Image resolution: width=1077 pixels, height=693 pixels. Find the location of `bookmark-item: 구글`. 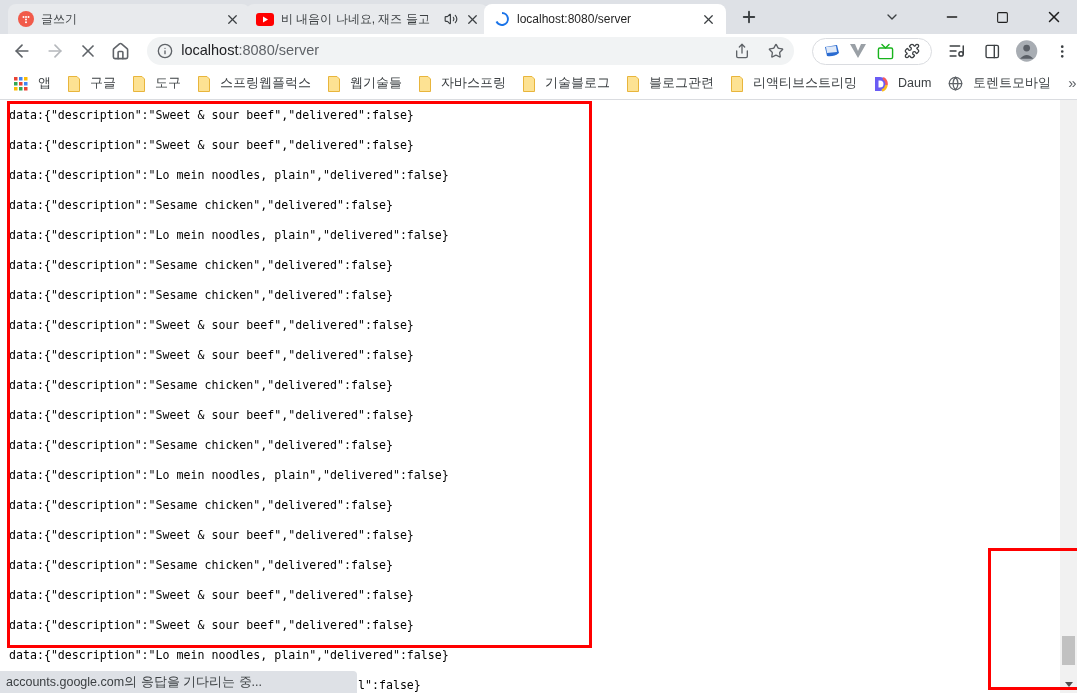

bookmark-item: 구글 is located at coordinates (92, 83).